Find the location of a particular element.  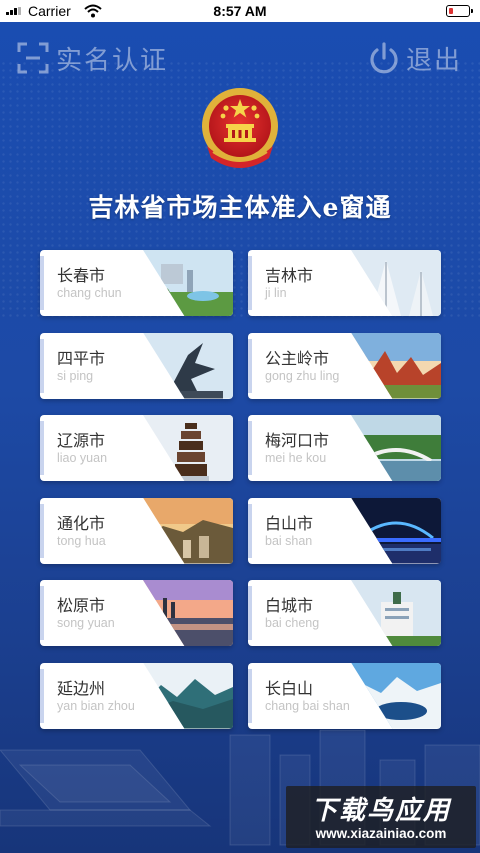

city-pinyin: bai cheng is located at coordinates (292, 623).